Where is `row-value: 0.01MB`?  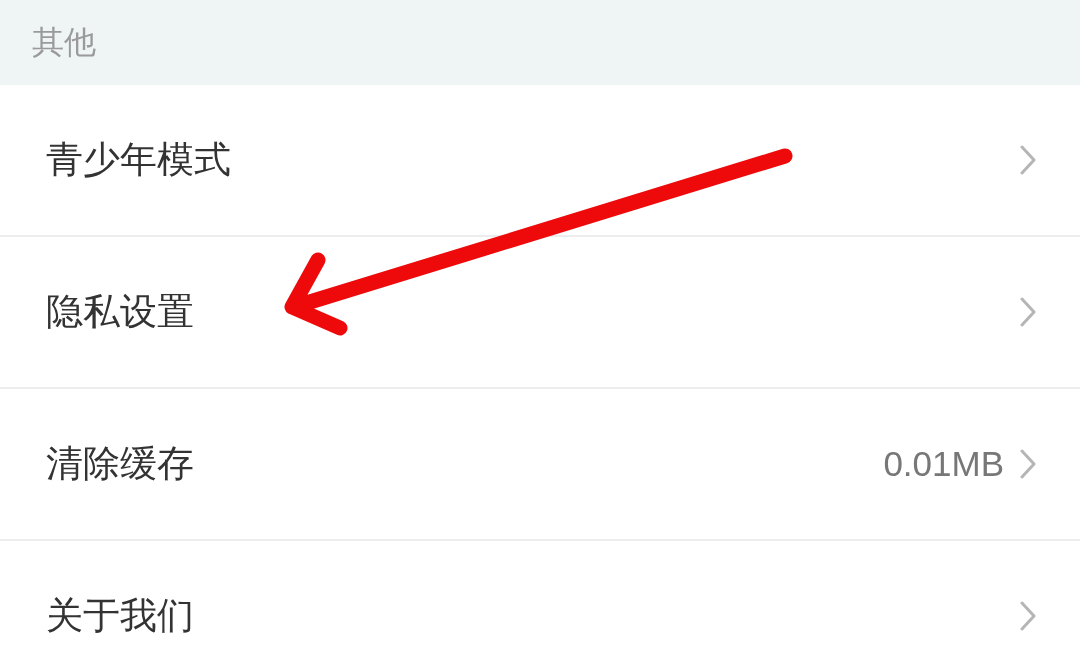
row-value: 0.01MB is located at coordinates (943, 464).